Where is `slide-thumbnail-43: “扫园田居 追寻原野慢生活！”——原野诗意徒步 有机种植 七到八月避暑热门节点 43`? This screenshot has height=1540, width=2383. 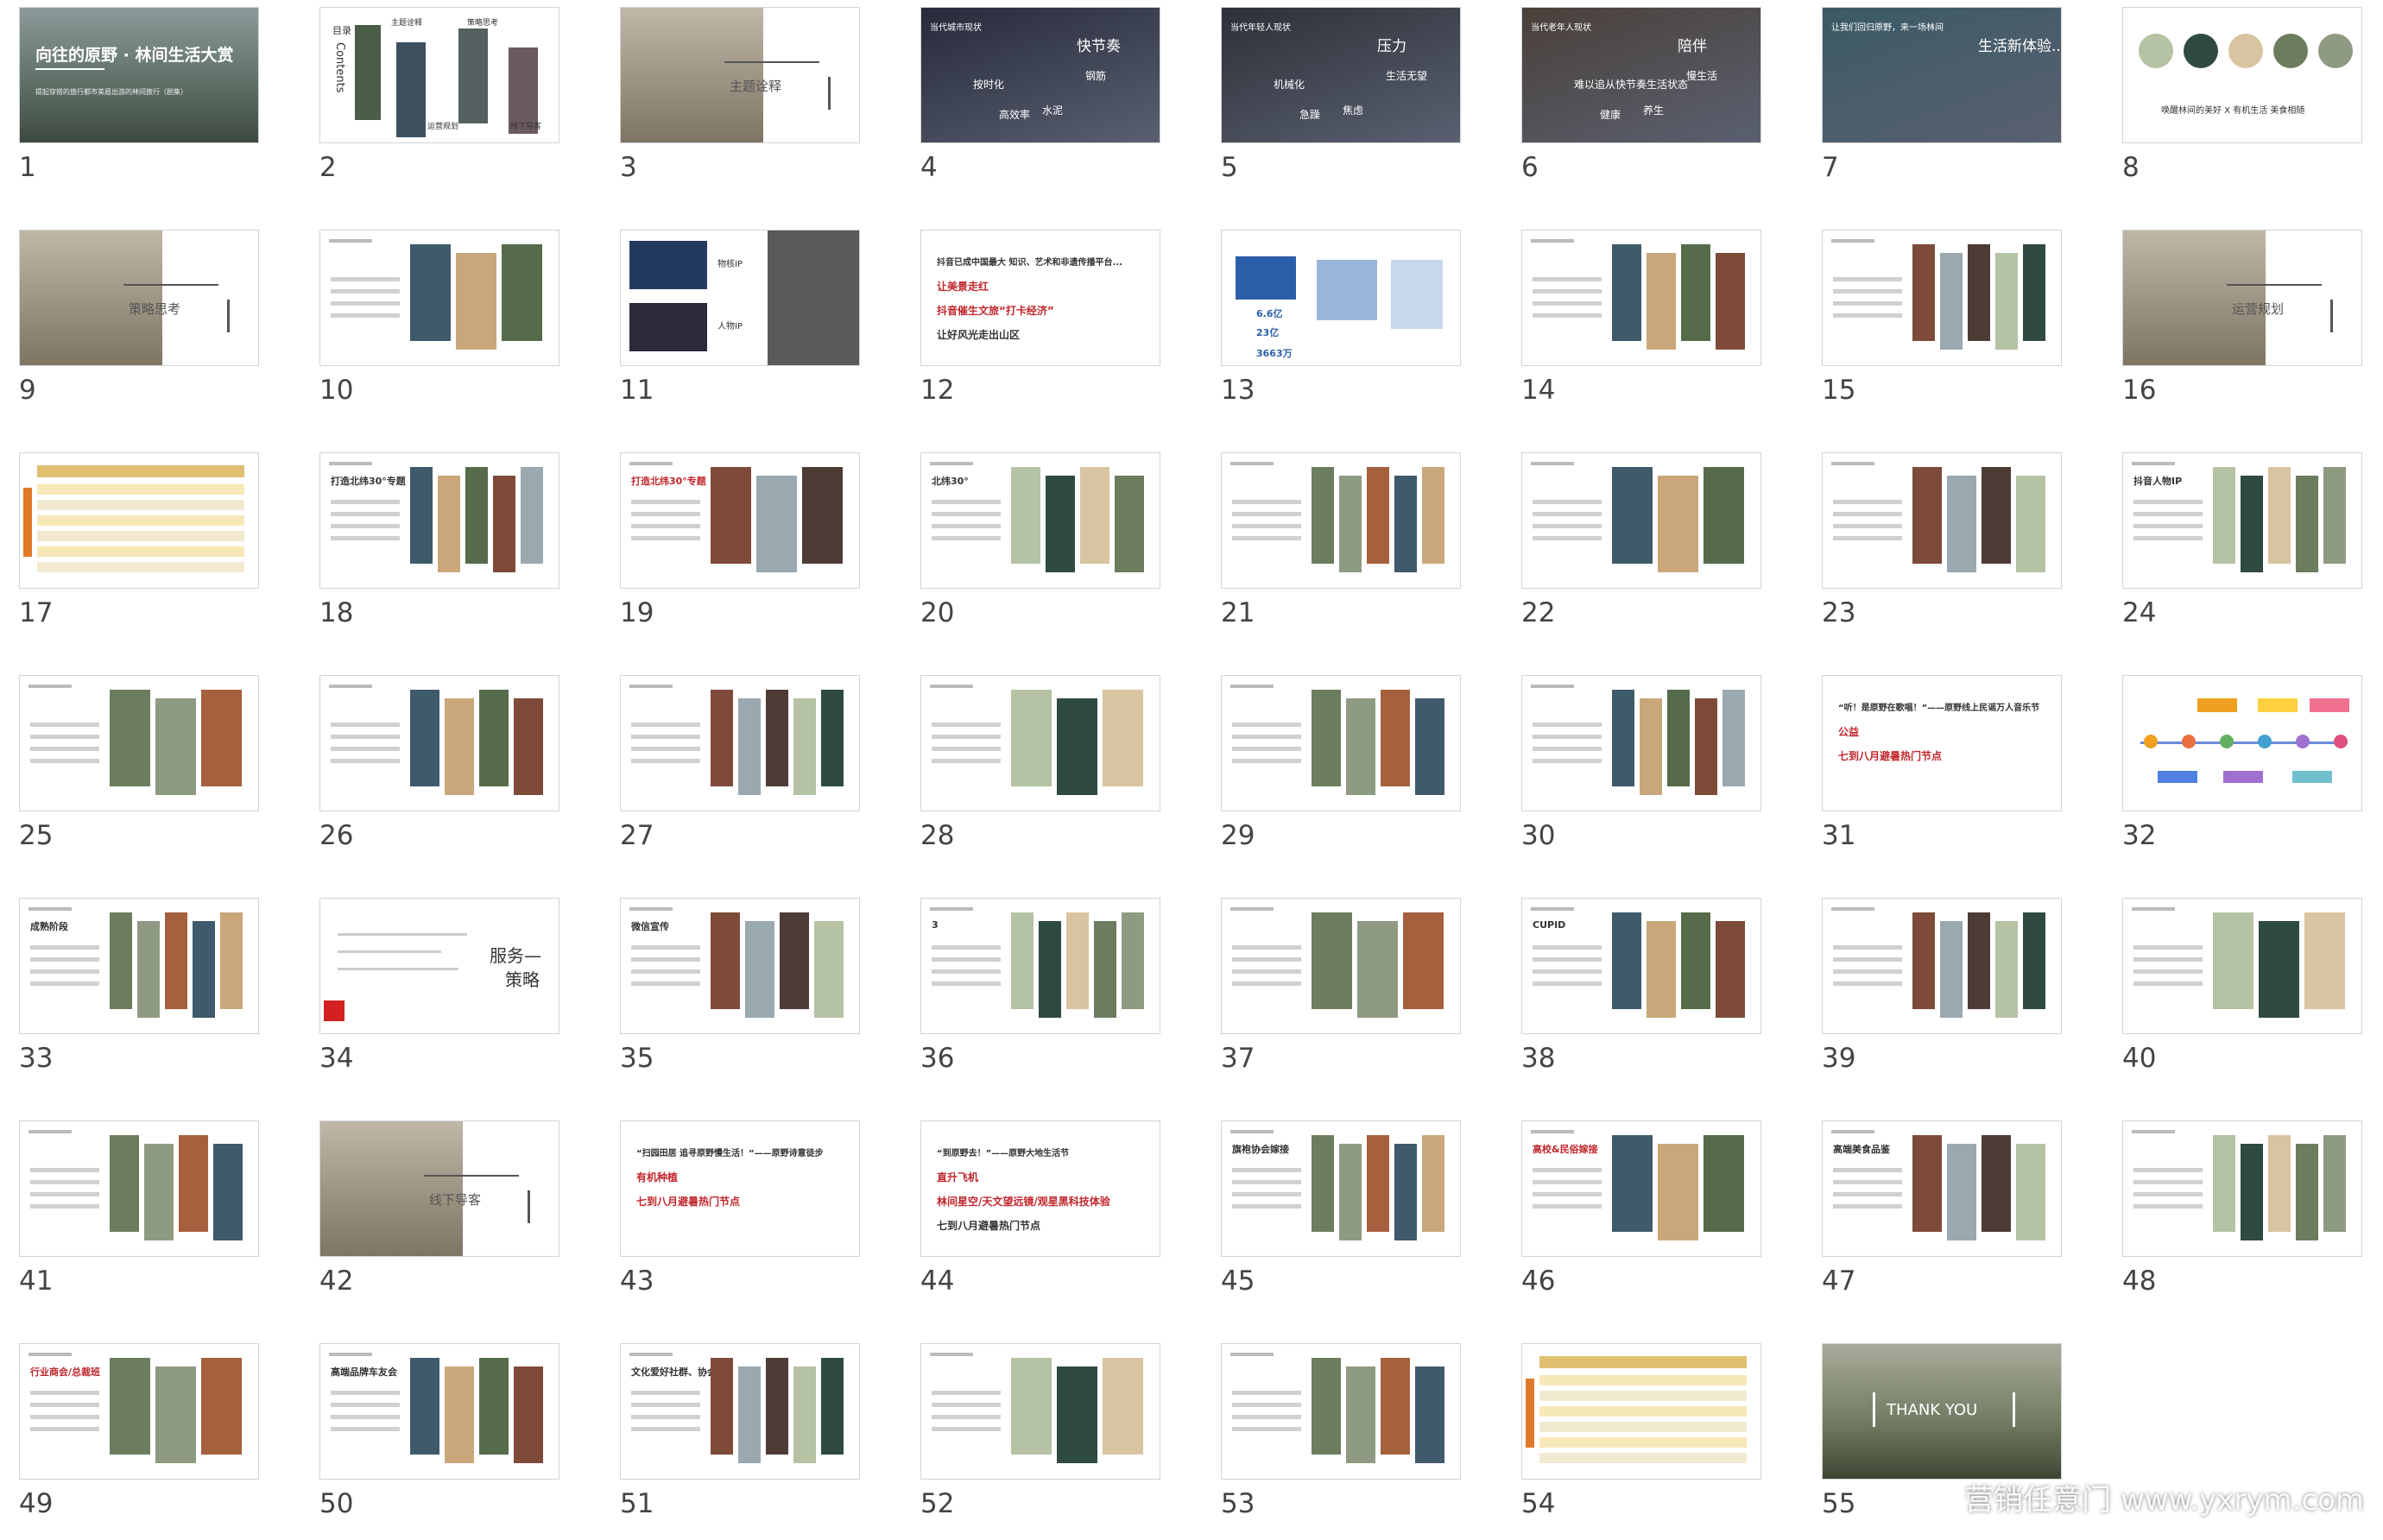
slide-thumbnail-43: “扫园田居 追寻原野慢生活！”——原野诗意徒步 有机种植 七到八月避暑热门节点 43 is located at coordinates (740, 1218).